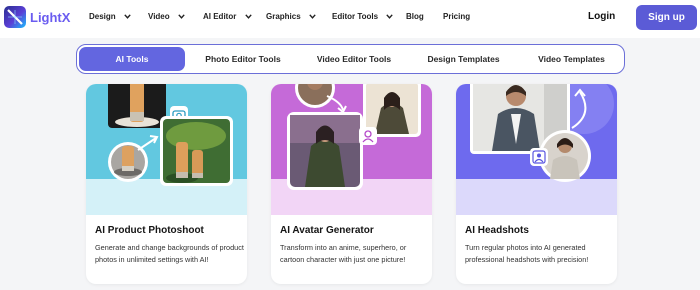 The height and width of the screenshot is (290, 700). What do you see at coordinates (497, 230) in the screenshot?
I see `card-title: AI Headshots` at bounding box center [497, 230].